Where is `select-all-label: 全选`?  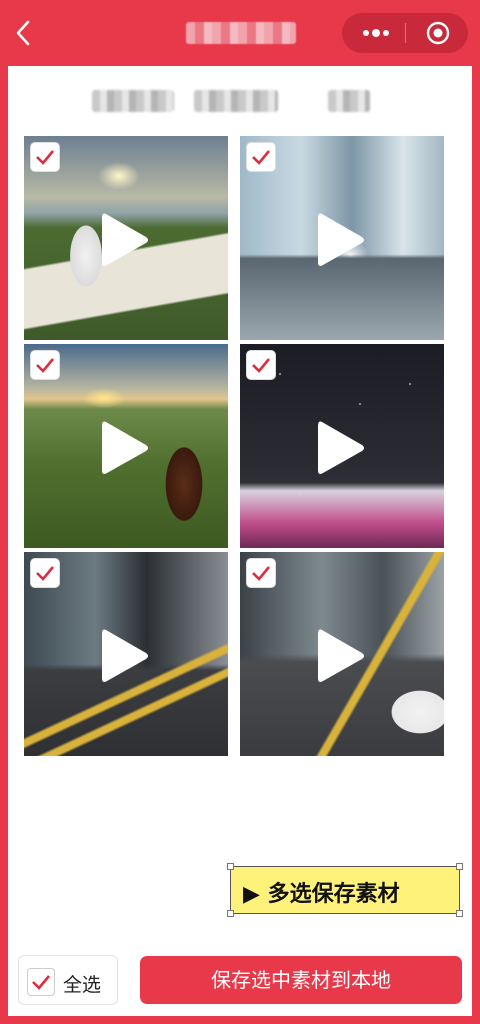 select-all-label: 全选 is located at coordinates (82, 985).